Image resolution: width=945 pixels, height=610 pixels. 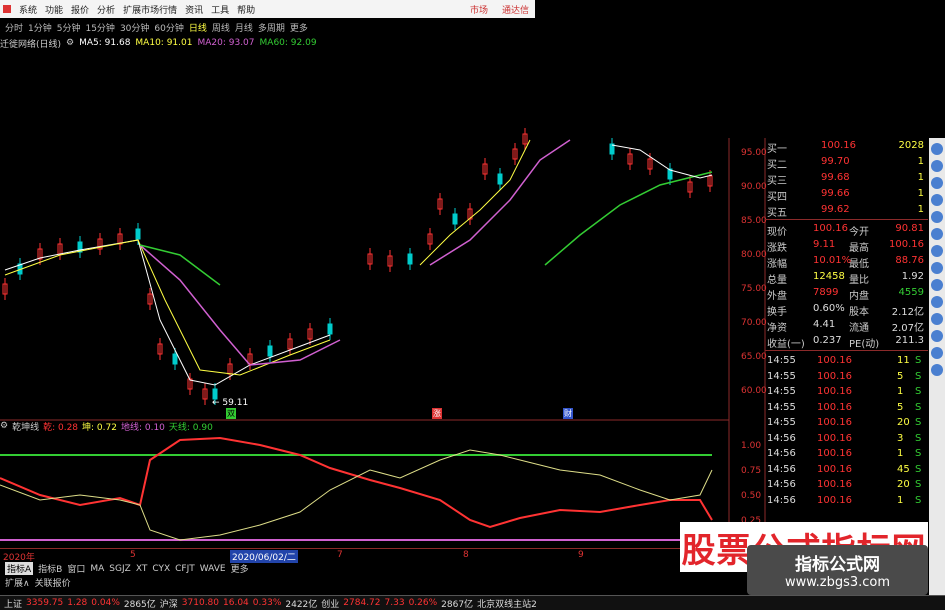 I want to click on extension-toggle: 扩展∧, so click(x=17, y=582).